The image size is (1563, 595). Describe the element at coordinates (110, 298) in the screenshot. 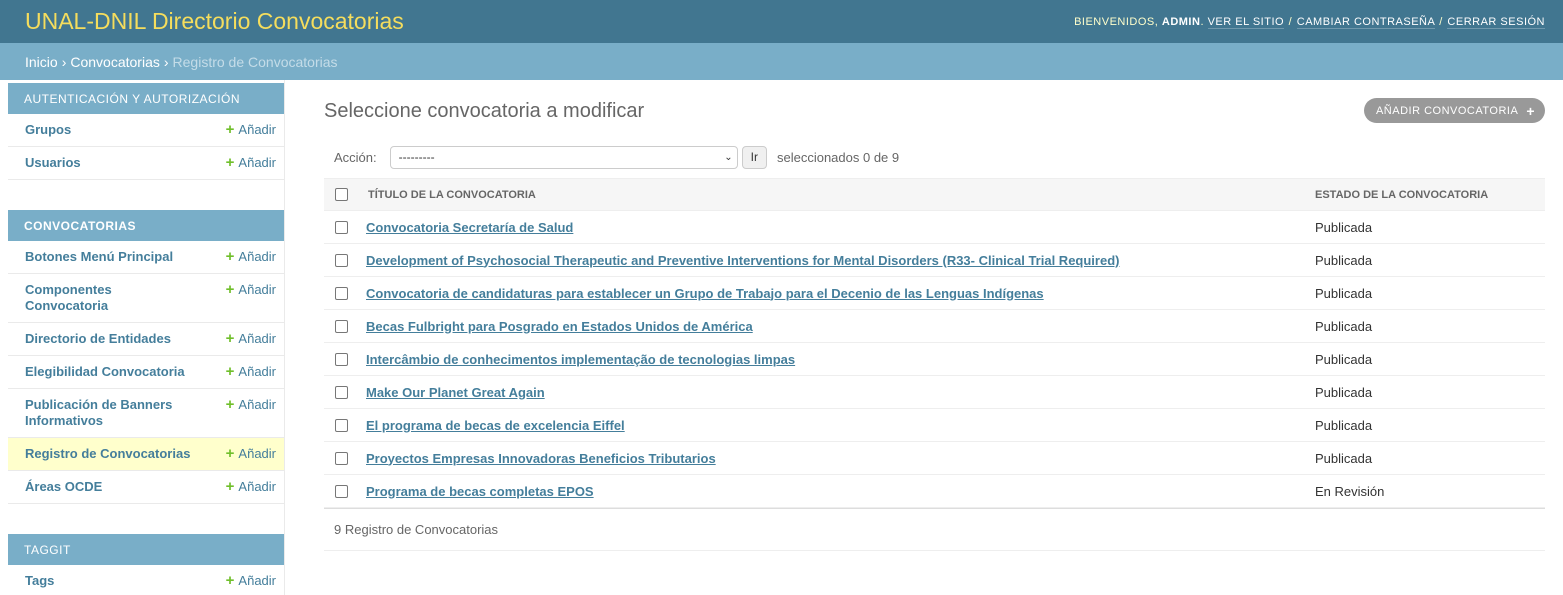

I see `sidebar-item-link: Componentes Convocatoria` at that location.